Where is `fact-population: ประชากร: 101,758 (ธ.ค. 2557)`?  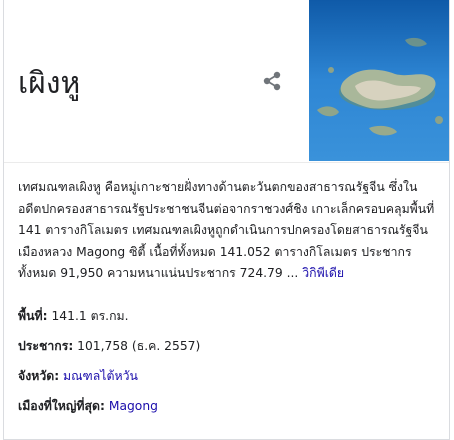
fact-population: ประชากร: 101,758 (ธ.ค. 2557) is located at coordinates (109, 346).